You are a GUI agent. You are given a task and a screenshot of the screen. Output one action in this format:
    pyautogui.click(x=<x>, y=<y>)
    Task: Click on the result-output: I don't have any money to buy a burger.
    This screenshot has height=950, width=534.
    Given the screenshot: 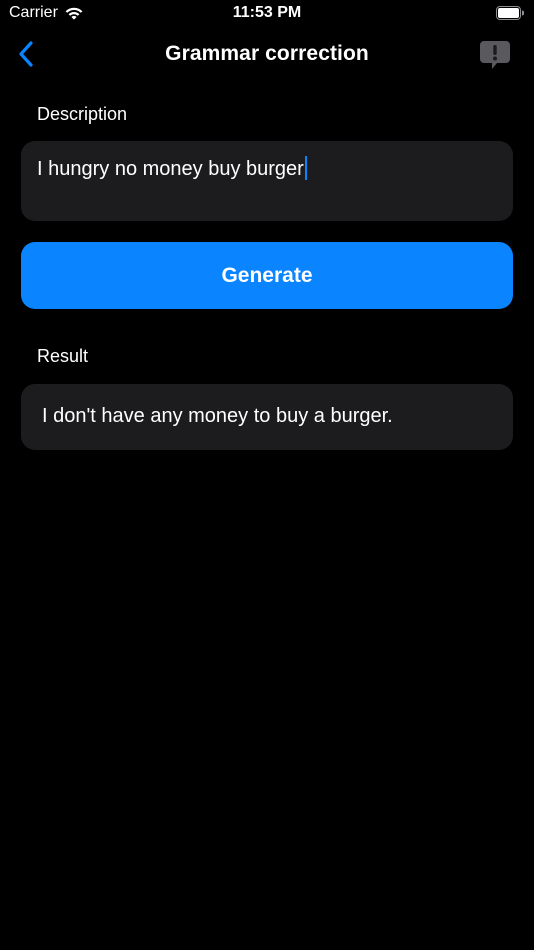 What is the action you would take?
    pyautogui.click(x=267, y=417)
    